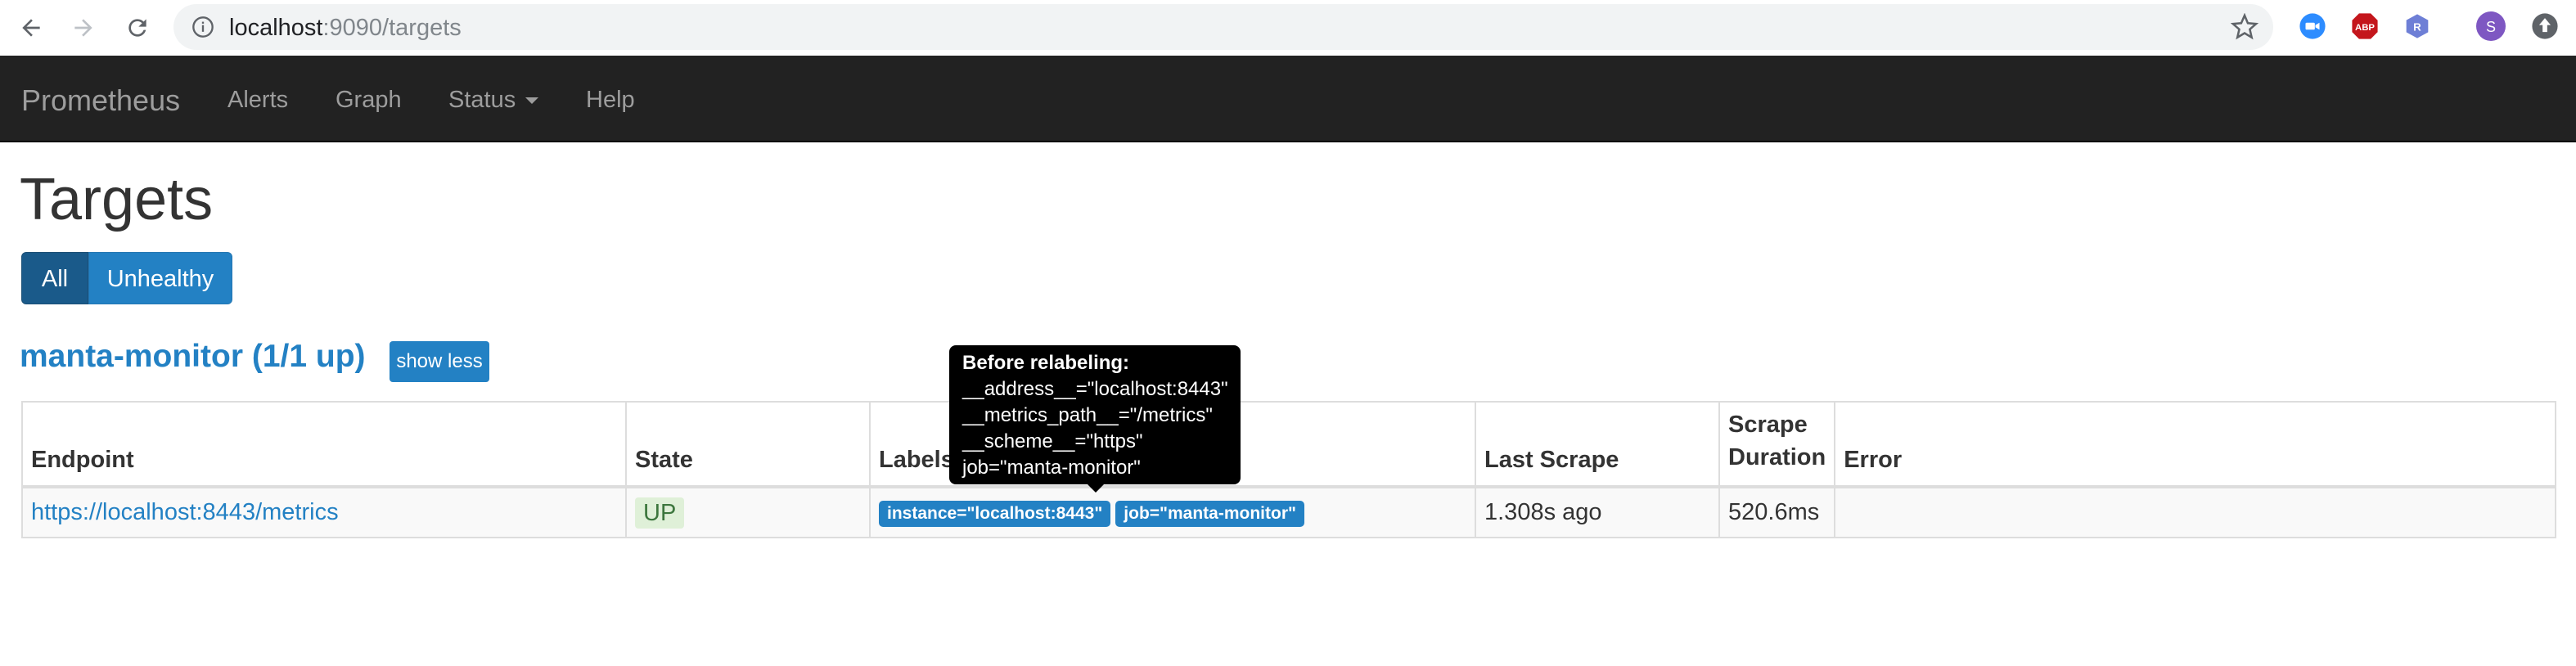 The height and width of the screenshot is (666, 2576). Describe the element at coordinates (54, 278) in the screenshot. I see `filter-all-button: All` at that location.